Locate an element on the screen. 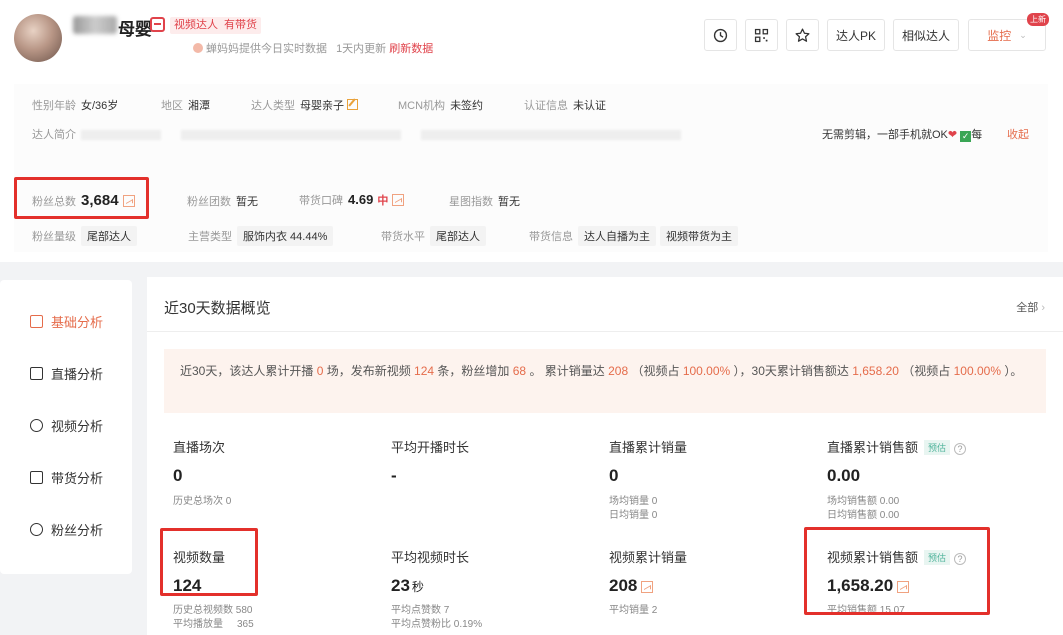 Image resolution: width=1063 pixels, height=635 pixels. highlight-box-video-count is located at coordinates (209, 562).